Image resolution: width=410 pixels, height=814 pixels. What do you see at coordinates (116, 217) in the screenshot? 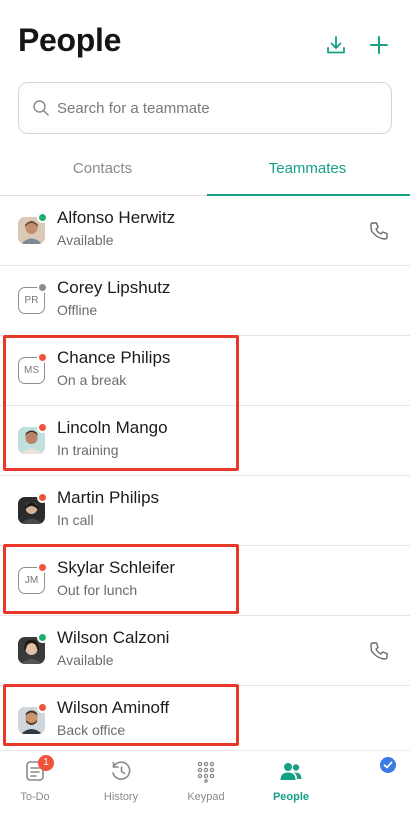
I see `teammate-name: Alfonso Herwitz` at bounding box center [116, 217].